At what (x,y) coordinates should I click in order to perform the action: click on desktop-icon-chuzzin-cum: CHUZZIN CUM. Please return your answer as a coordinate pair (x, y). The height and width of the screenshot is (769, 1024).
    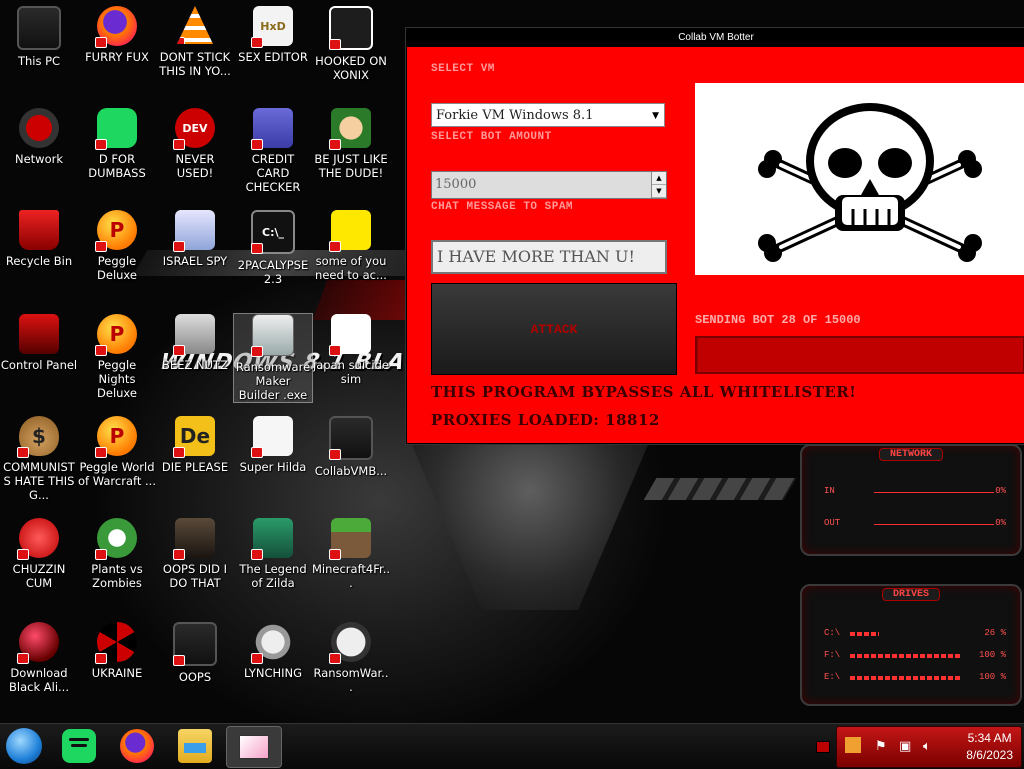
    Looking at the image, I should click on (39, 554).